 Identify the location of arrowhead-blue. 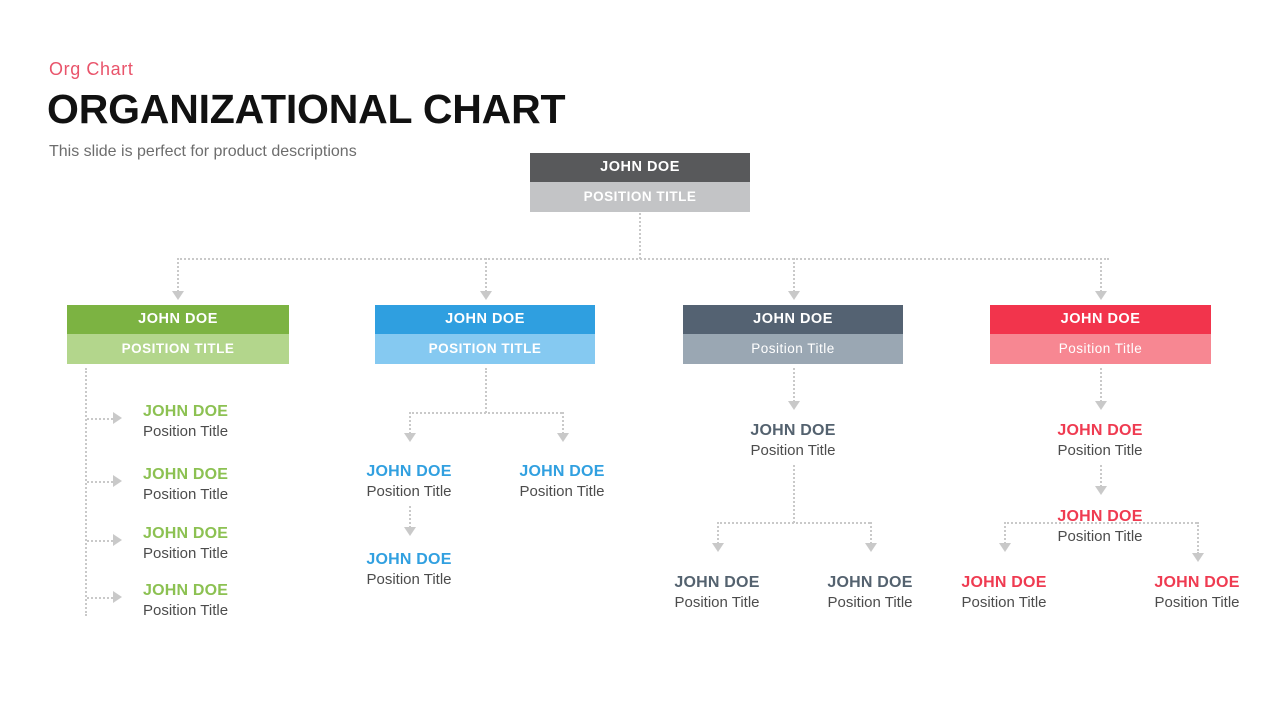
(486, 295).